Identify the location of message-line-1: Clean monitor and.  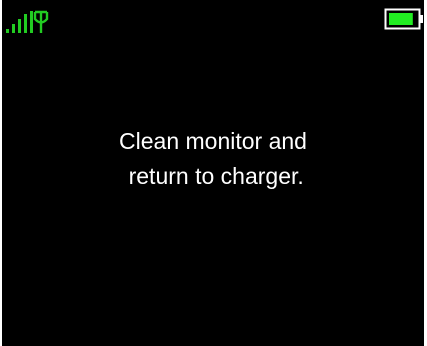
(213, 141).